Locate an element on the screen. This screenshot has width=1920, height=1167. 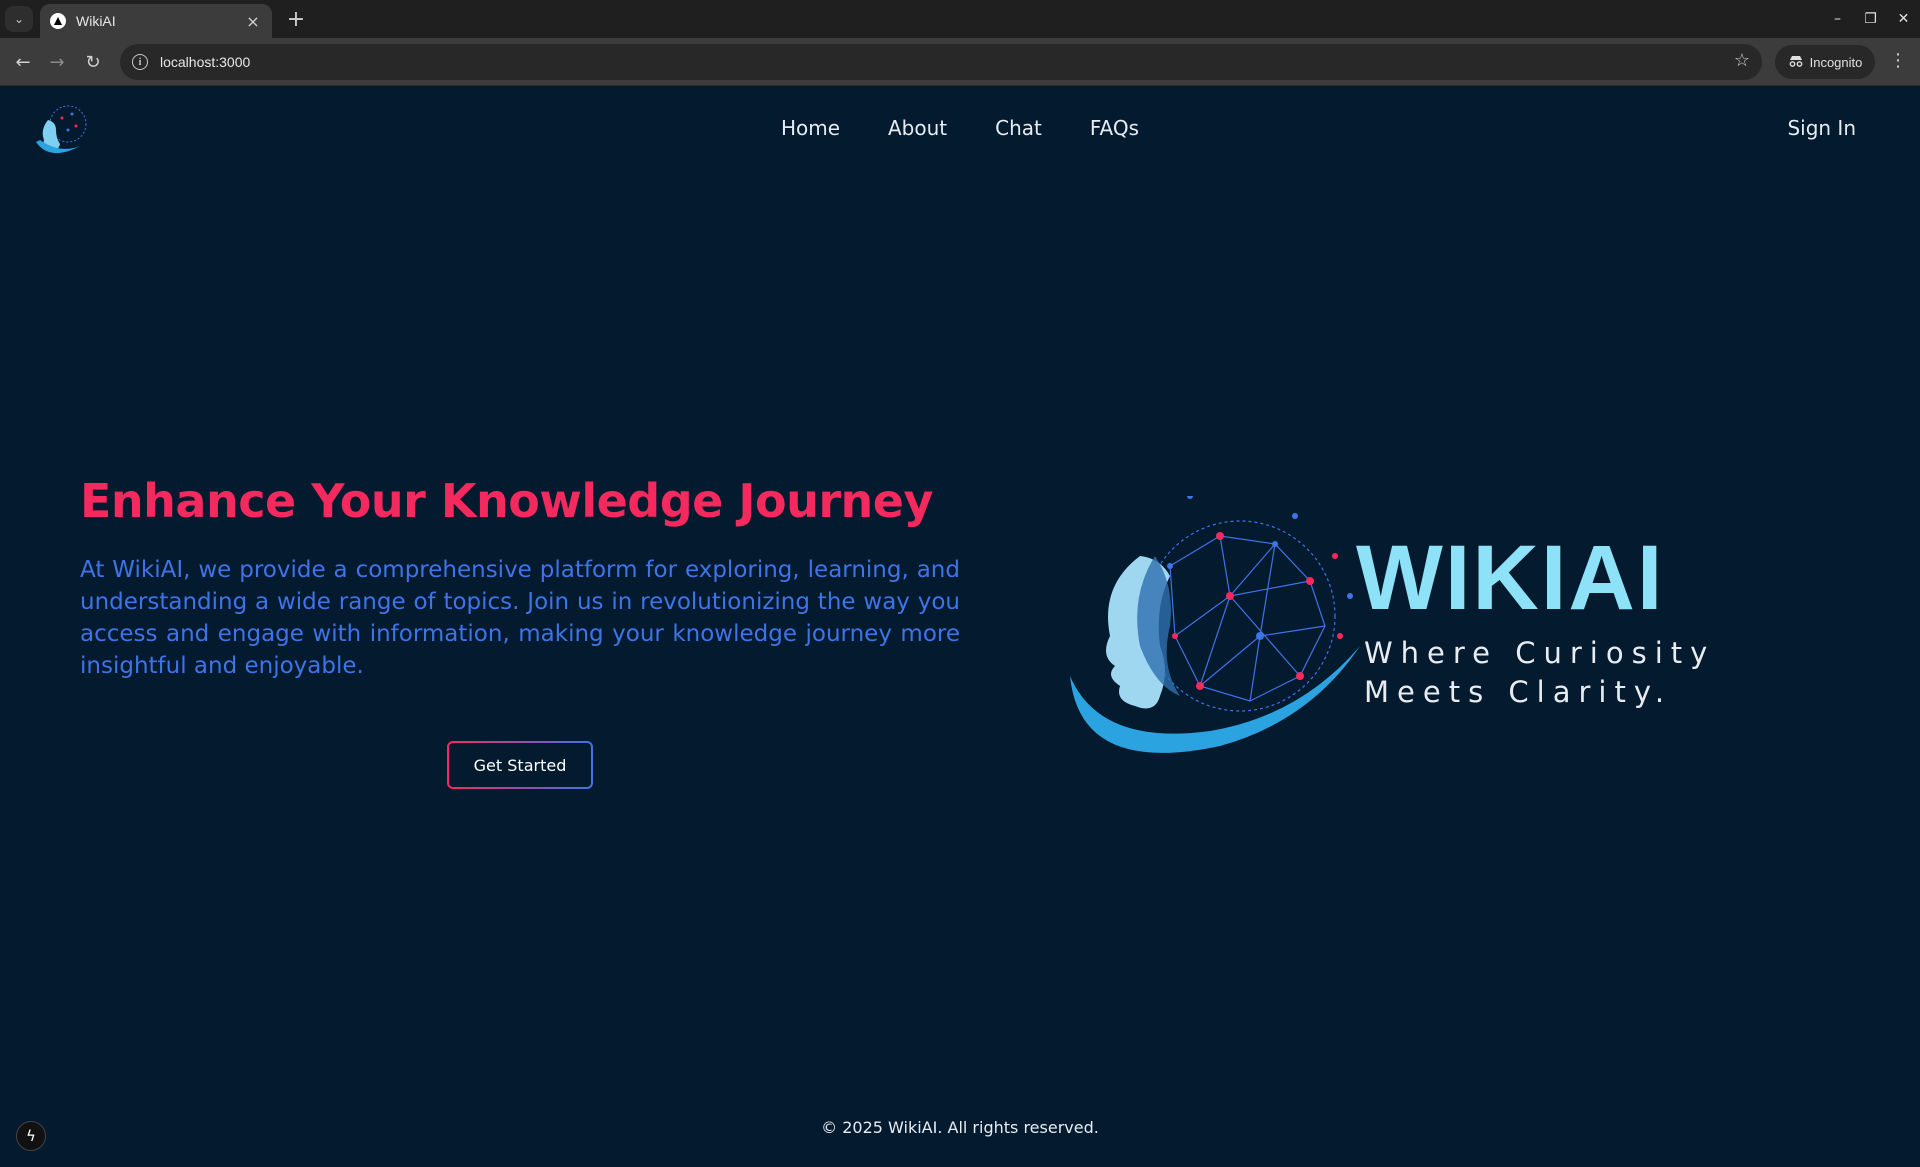
tagline-line-2: Meets Clarity. is located at coordinates (1518, 692).